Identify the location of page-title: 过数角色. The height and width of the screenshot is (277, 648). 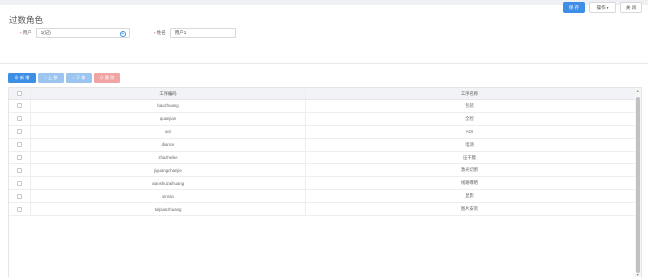
(26, 20).